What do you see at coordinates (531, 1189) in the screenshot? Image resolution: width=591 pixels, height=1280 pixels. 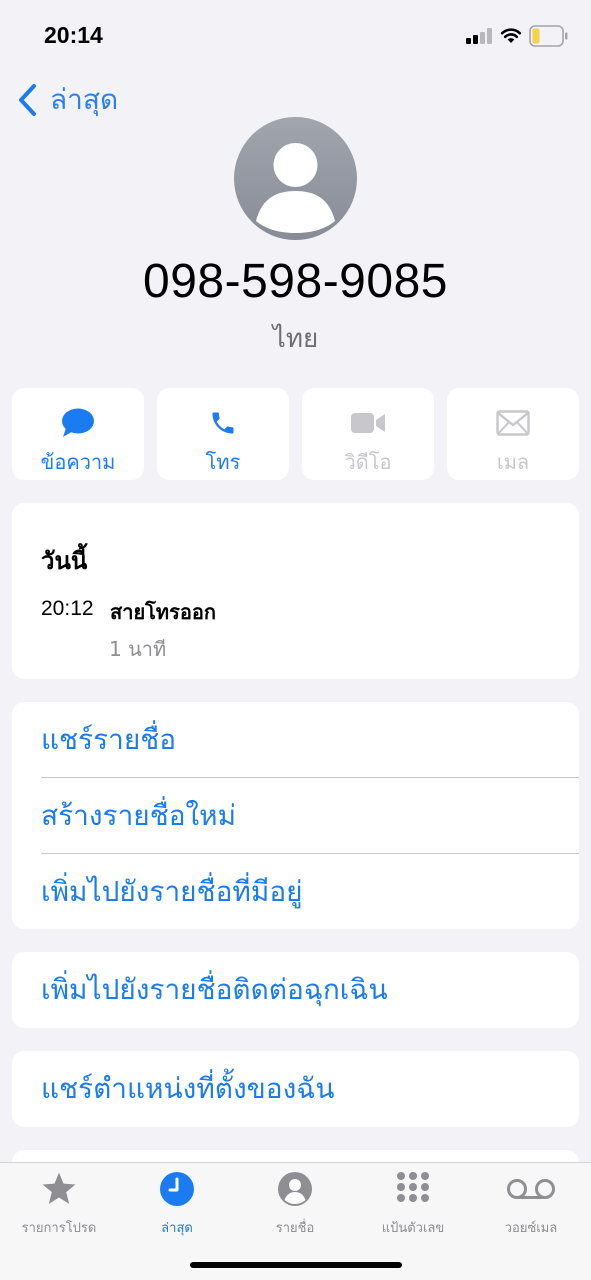 I see `voicemail-icon` at bounding box center [531, 1189].